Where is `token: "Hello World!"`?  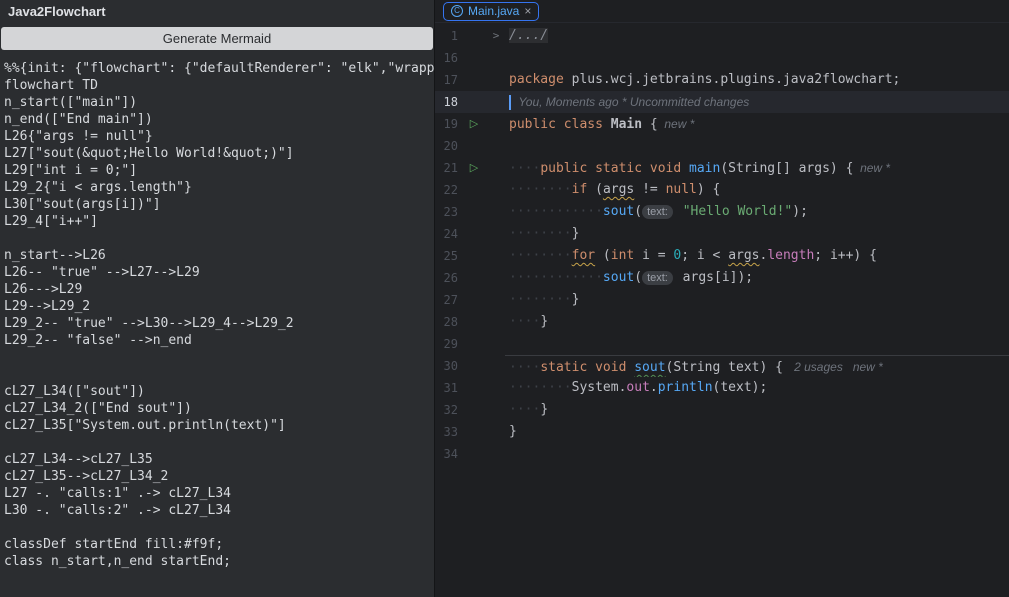
token: "Hello World!" is located at coordinates (737, 211).